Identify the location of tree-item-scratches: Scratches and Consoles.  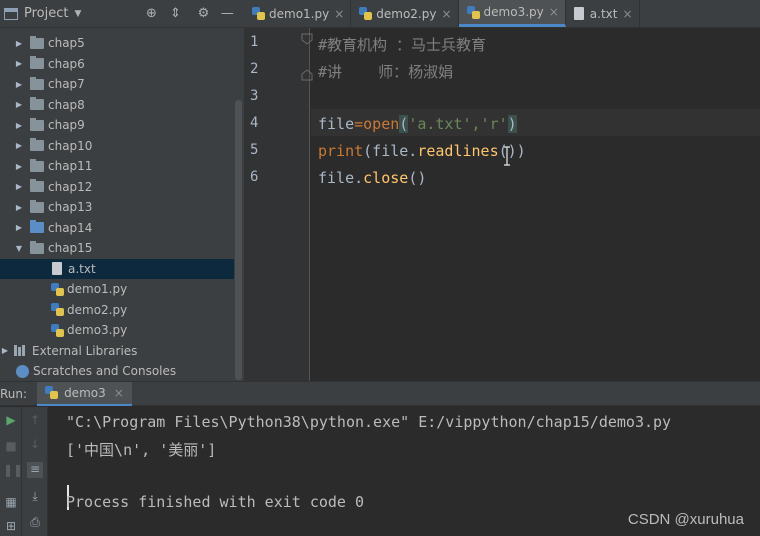
(117, 371).